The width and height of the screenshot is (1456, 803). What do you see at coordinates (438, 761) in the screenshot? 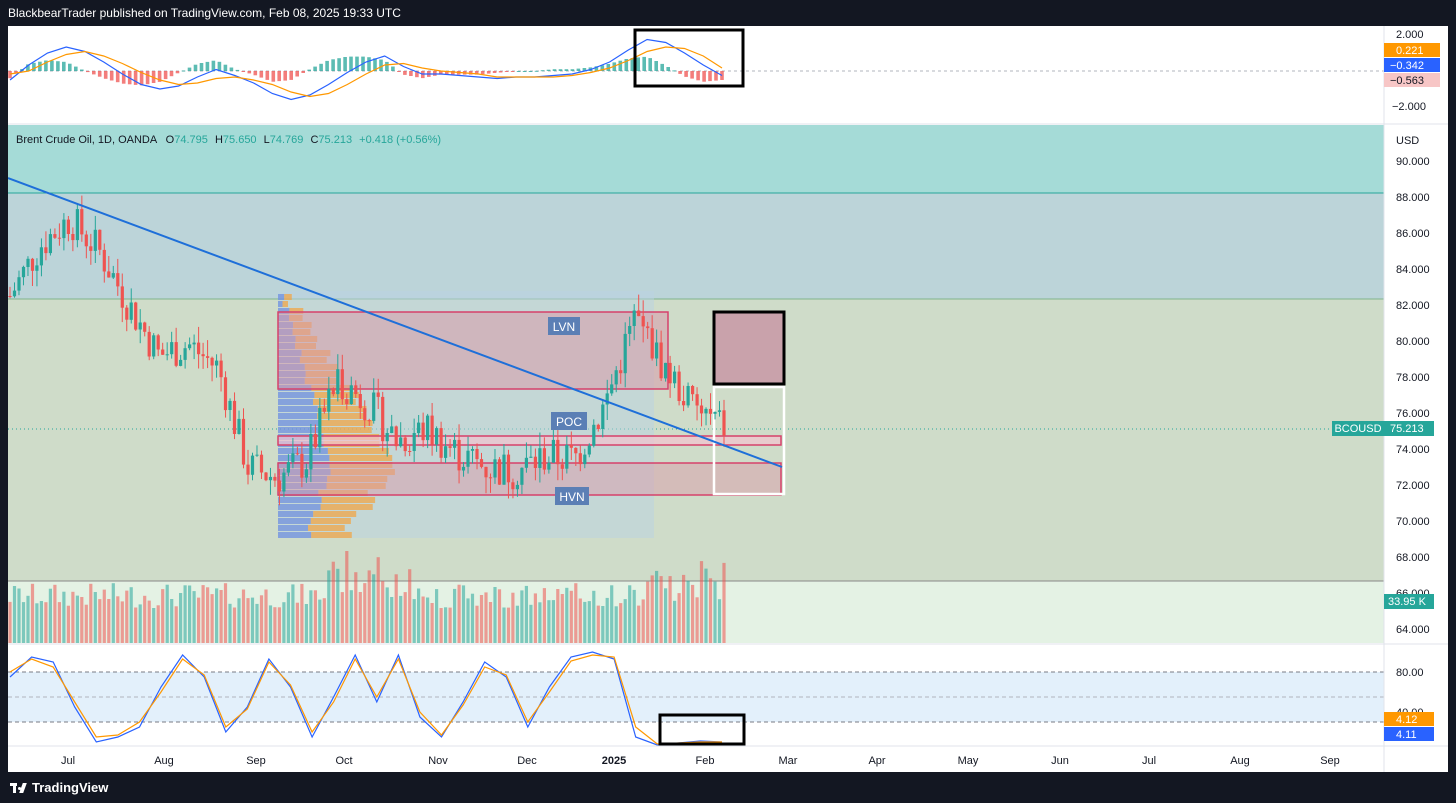
I see `time-label-4: Nov` at bounding box center [438, 761].